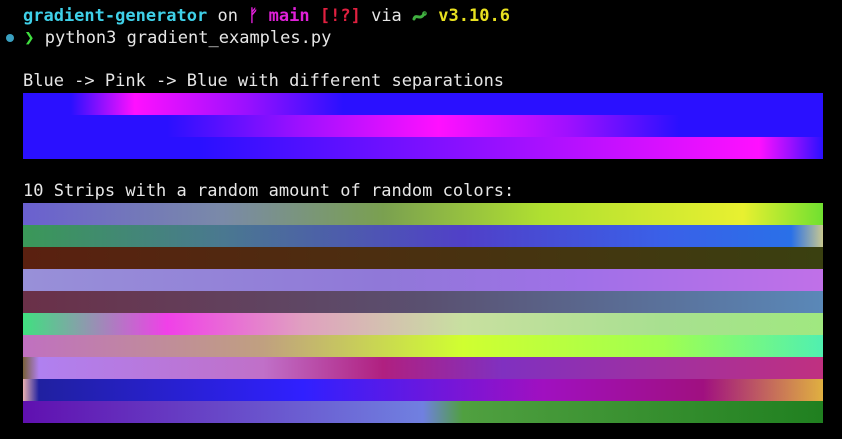 Image resolution: width=842 pixels, height=439 pixels. I want to click on status-dot-icon, so click(10, 38).